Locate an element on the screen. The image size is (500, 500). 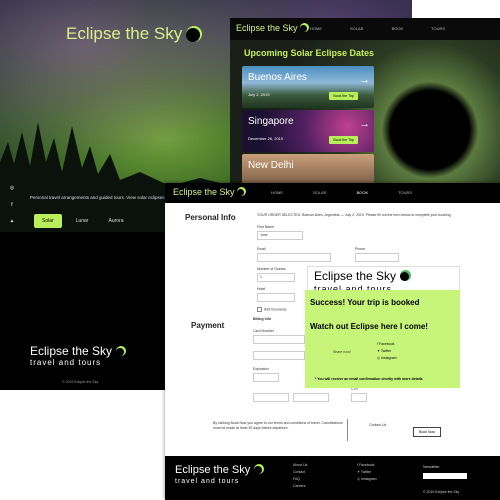
hotel-label: Hotel is located at coordinates (261, 289).